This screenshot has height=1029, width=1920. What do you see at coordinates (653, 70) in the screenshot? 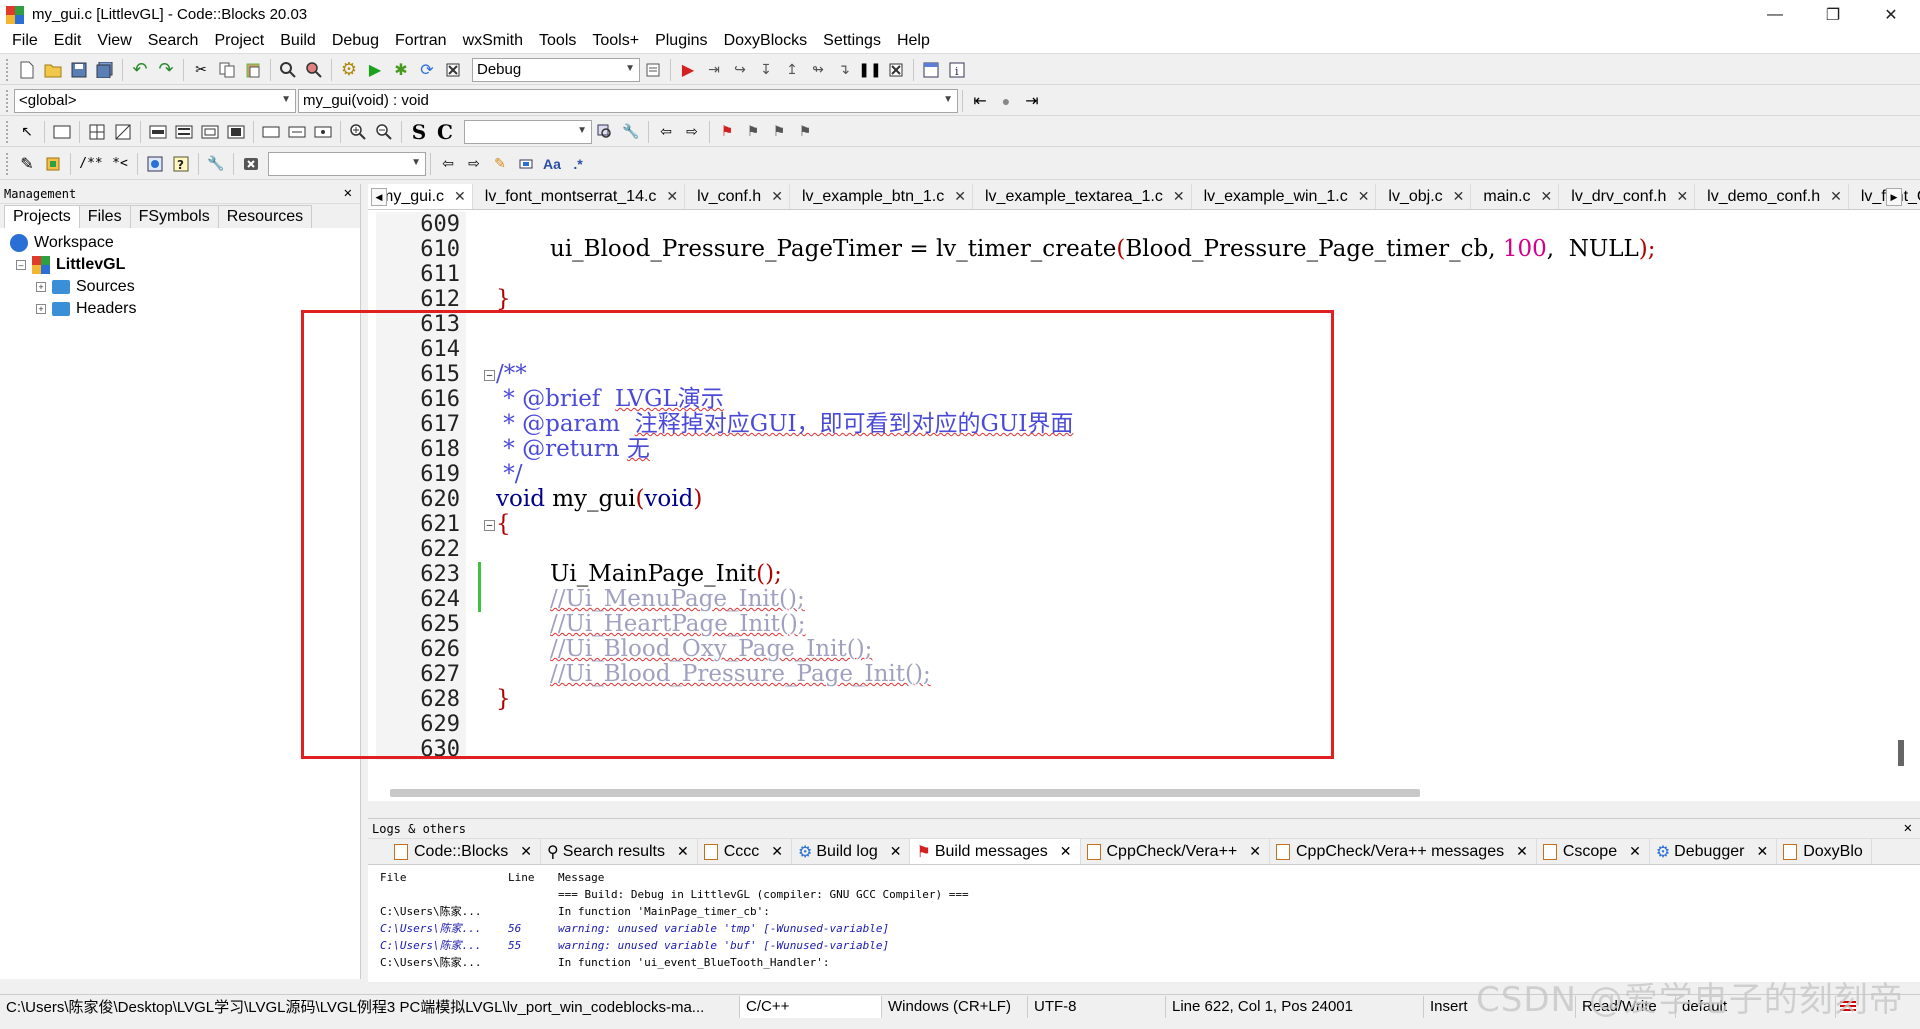
I see `target-options-icon` at bounding box center [653, 70].